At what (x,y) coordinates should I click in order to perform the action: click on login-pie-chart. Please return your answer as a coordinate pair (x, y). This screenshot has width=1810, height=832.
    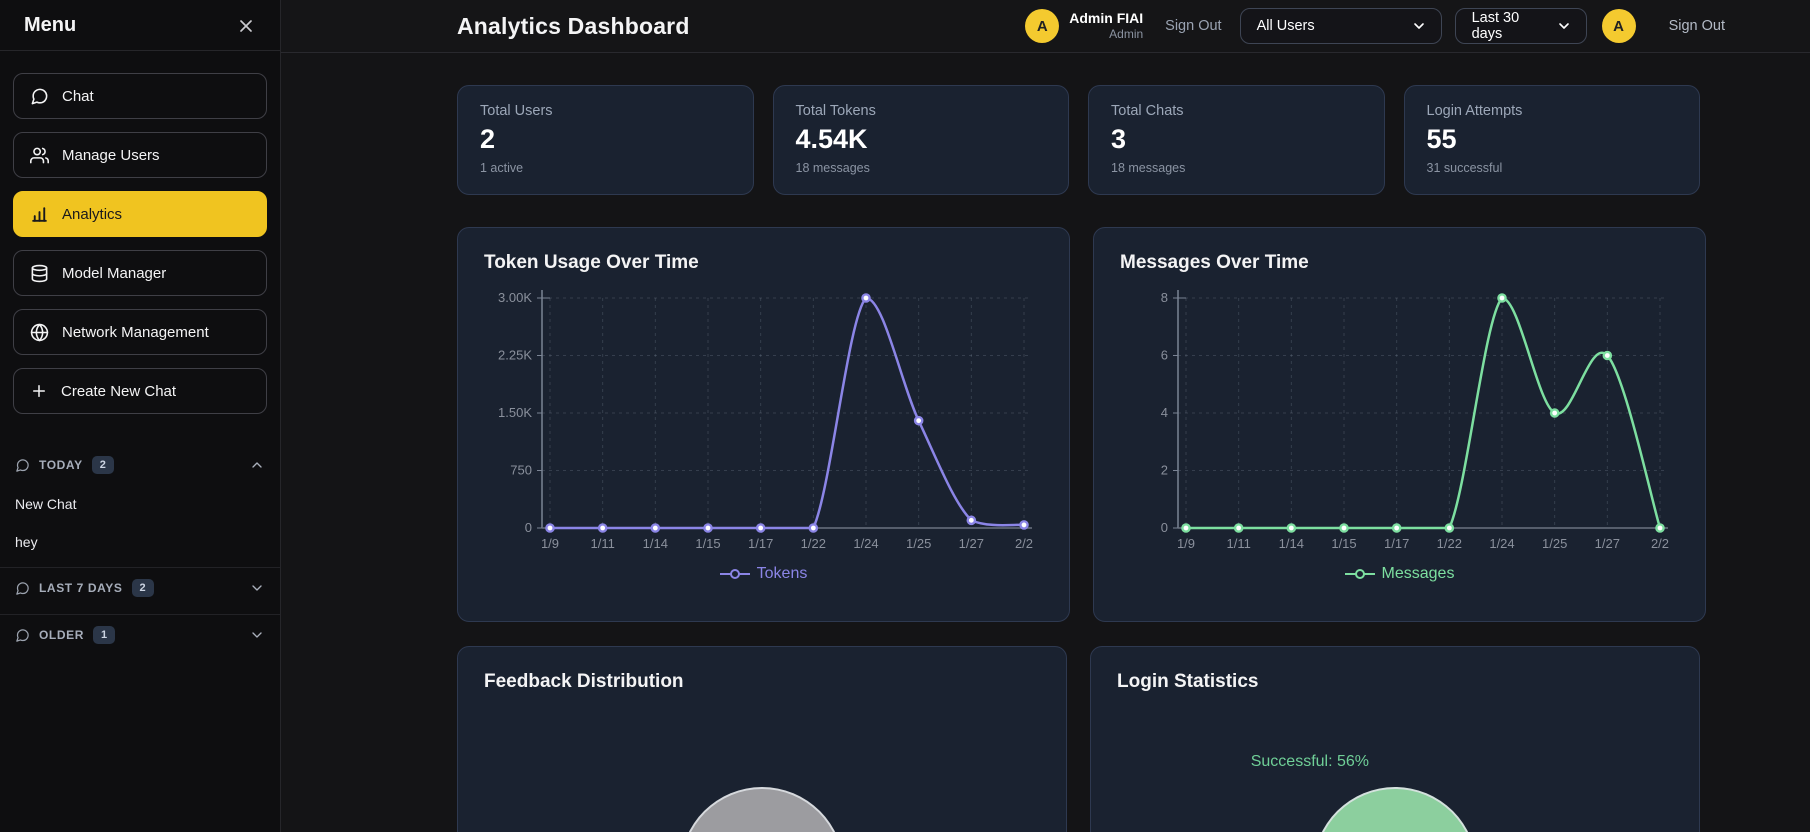
    Looking at the image, I should click on (1395, 809).